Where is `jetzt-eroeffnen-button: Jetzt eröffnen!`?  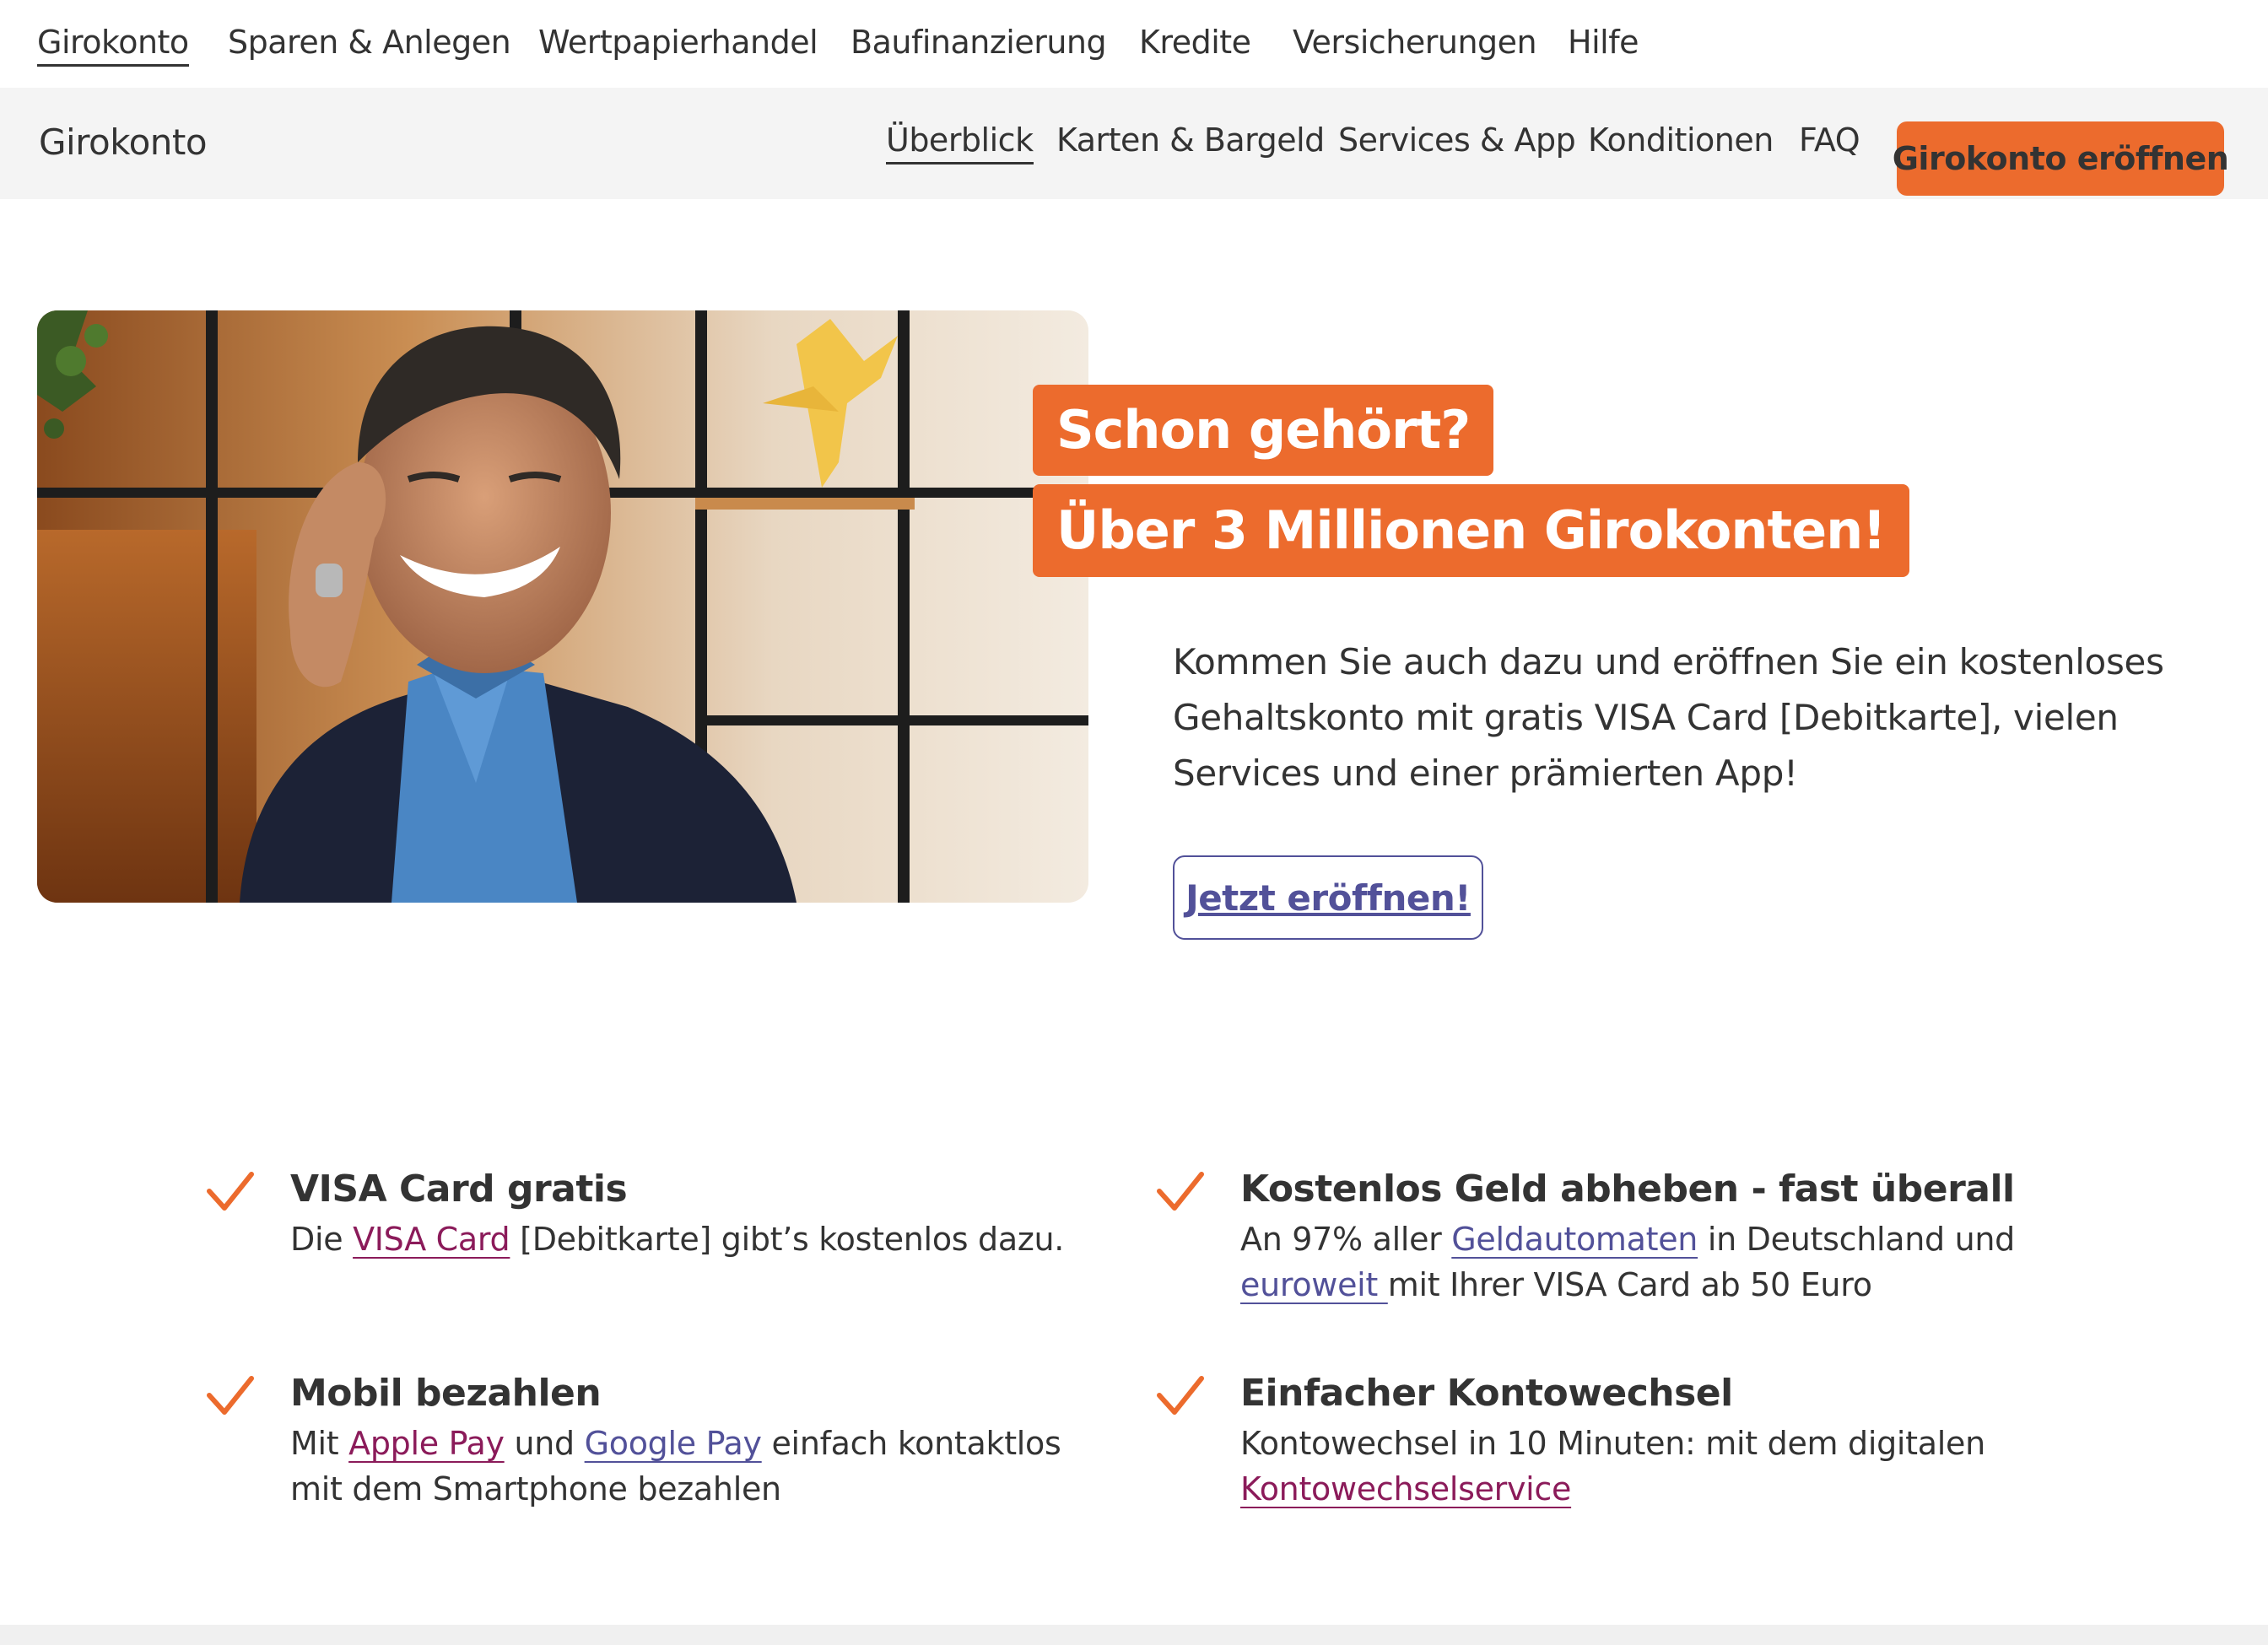
jetzt-eroeffnen-button: Jetzt eröffnen! is located at coordinates (1328, 897).